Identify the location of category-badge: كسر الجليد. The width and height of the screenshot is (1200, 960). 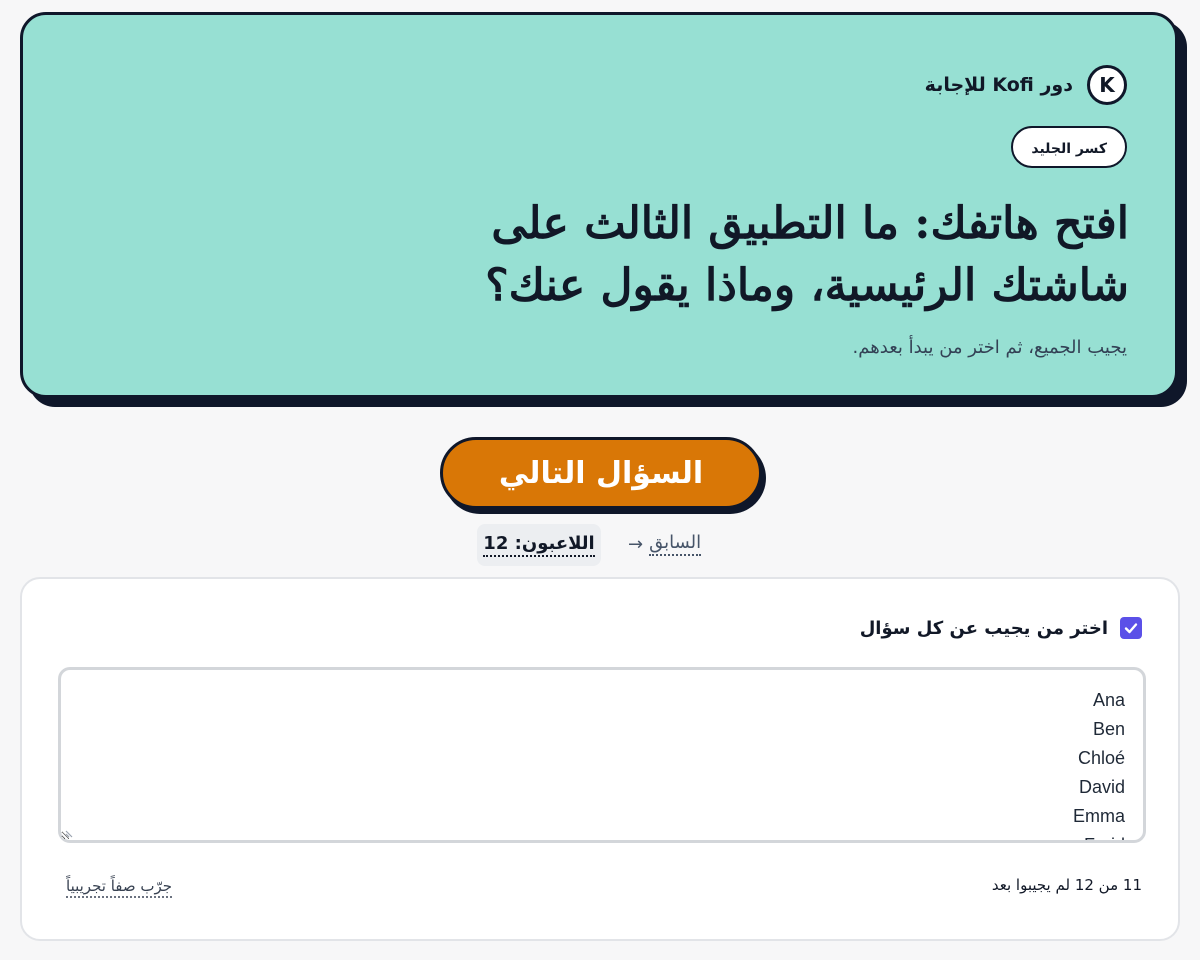
(1069, 147).